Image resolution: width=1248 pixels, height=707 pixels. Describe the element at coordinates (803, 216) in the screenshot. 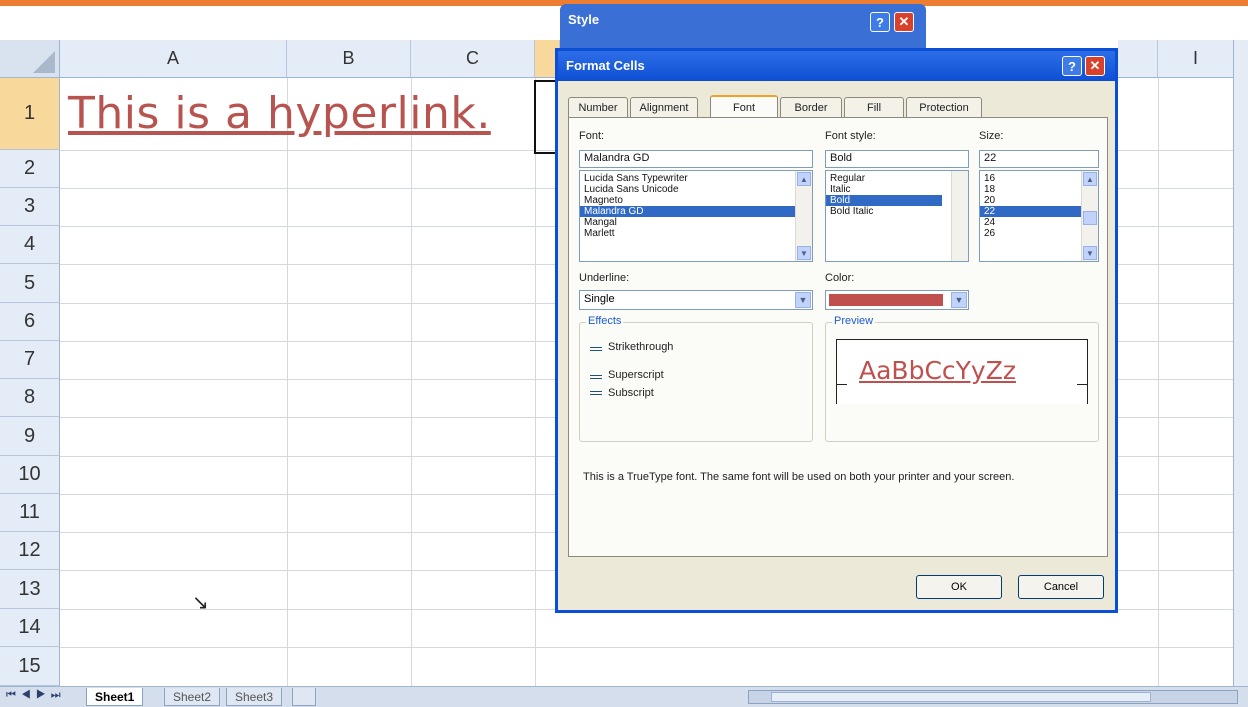

I see `font-list-scrollbar: ▲ ▼` at that location.